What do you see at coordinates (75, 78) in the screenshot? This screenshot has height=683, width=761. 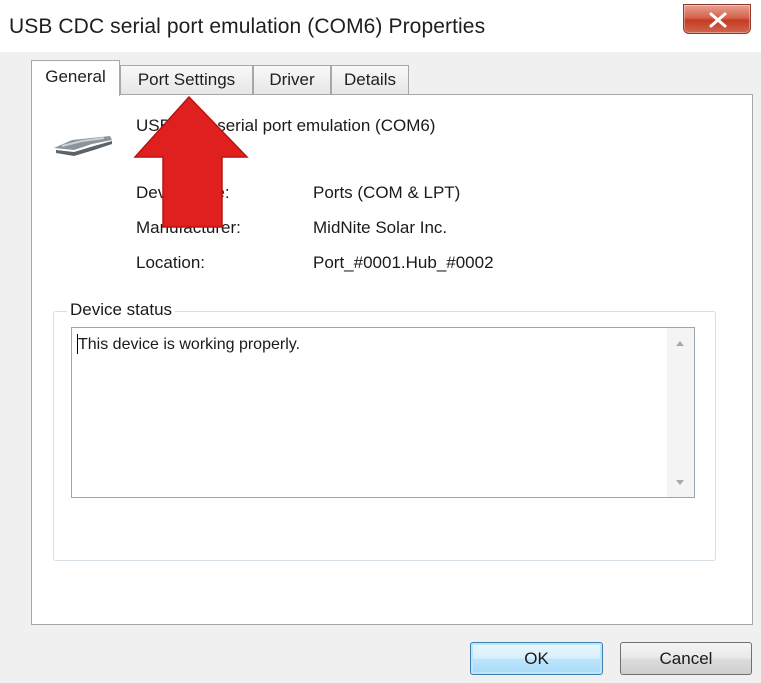 I see `tab-general: General` at bounding box center [75, 78].